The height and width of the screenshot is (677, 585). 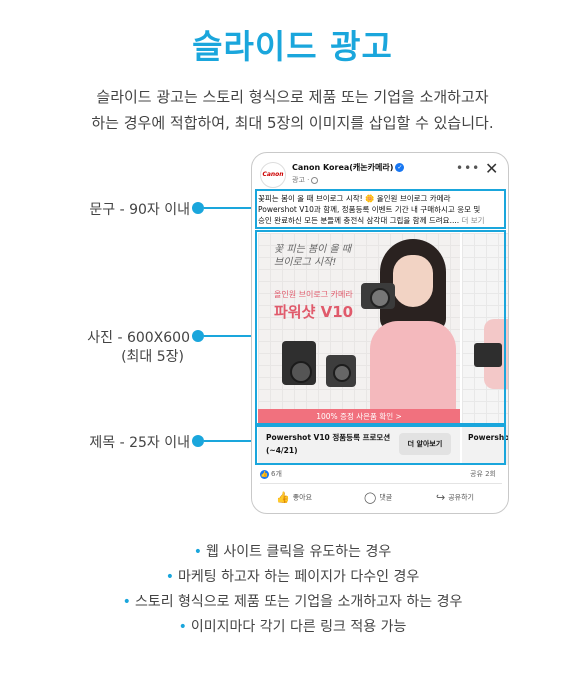 What do you see at coordinates (292, 123) in the screenshot?
I see `description-line-2: 하는 경우에 적합하여, 최대 5장의 이미지를 삽입할 수 있습니다.` at bounding box center [292, 123].